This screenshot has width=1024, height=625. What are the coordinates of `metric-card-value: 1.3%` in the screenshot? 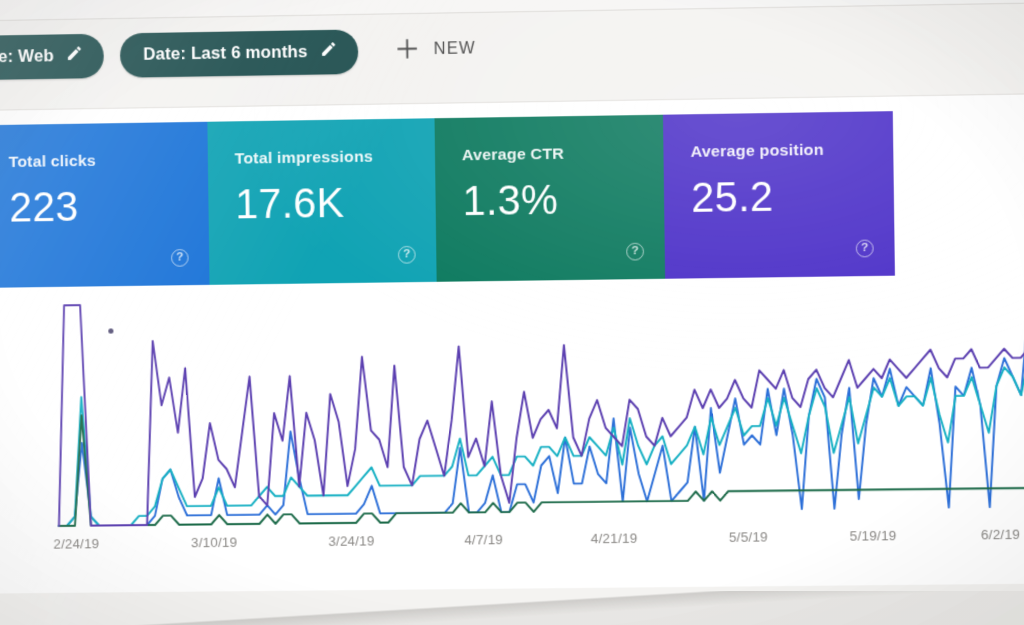 It's located at (510, 201).